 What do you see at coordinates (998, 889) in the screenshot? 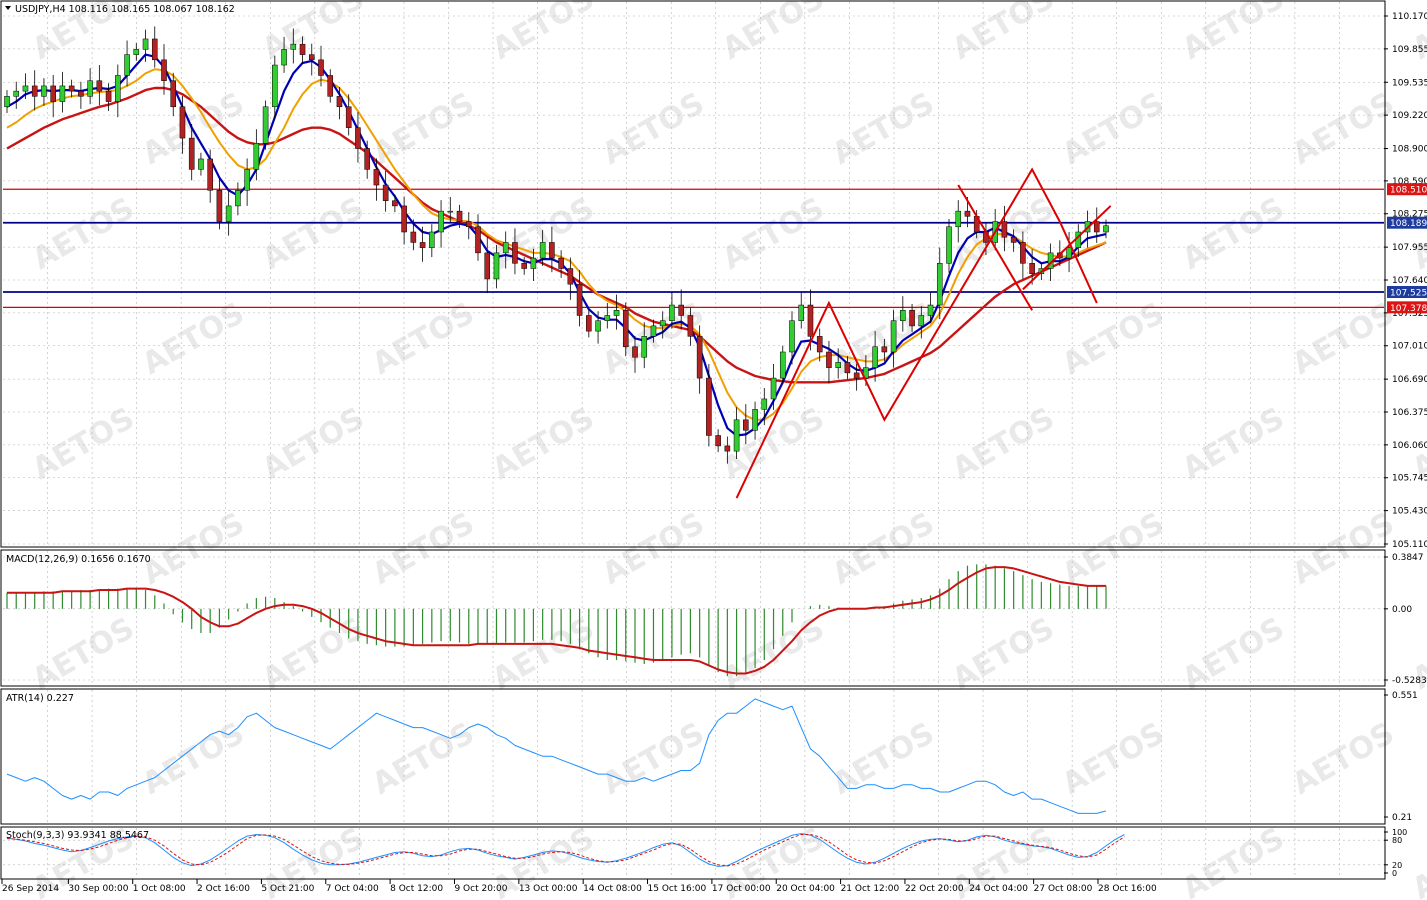
I see `time-label: 24 Oct 04:00` at bounding box center [998, 889].